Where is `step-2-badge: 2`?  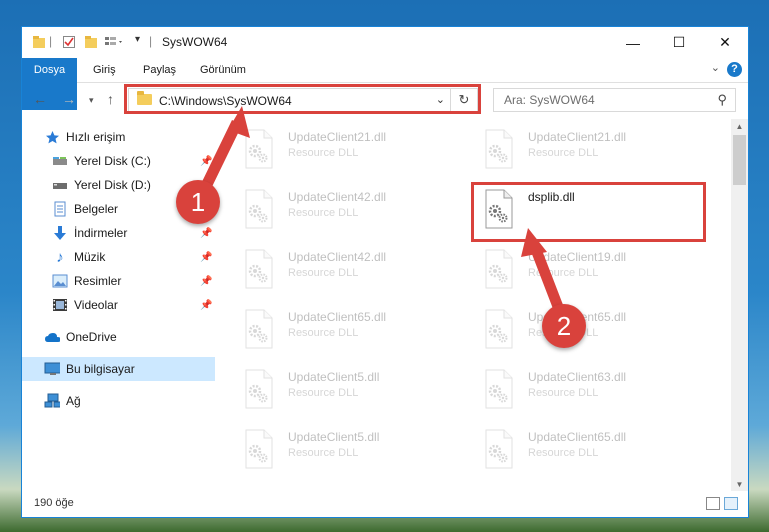 step-2-badge: 2 is located at coordinates (564, 326).